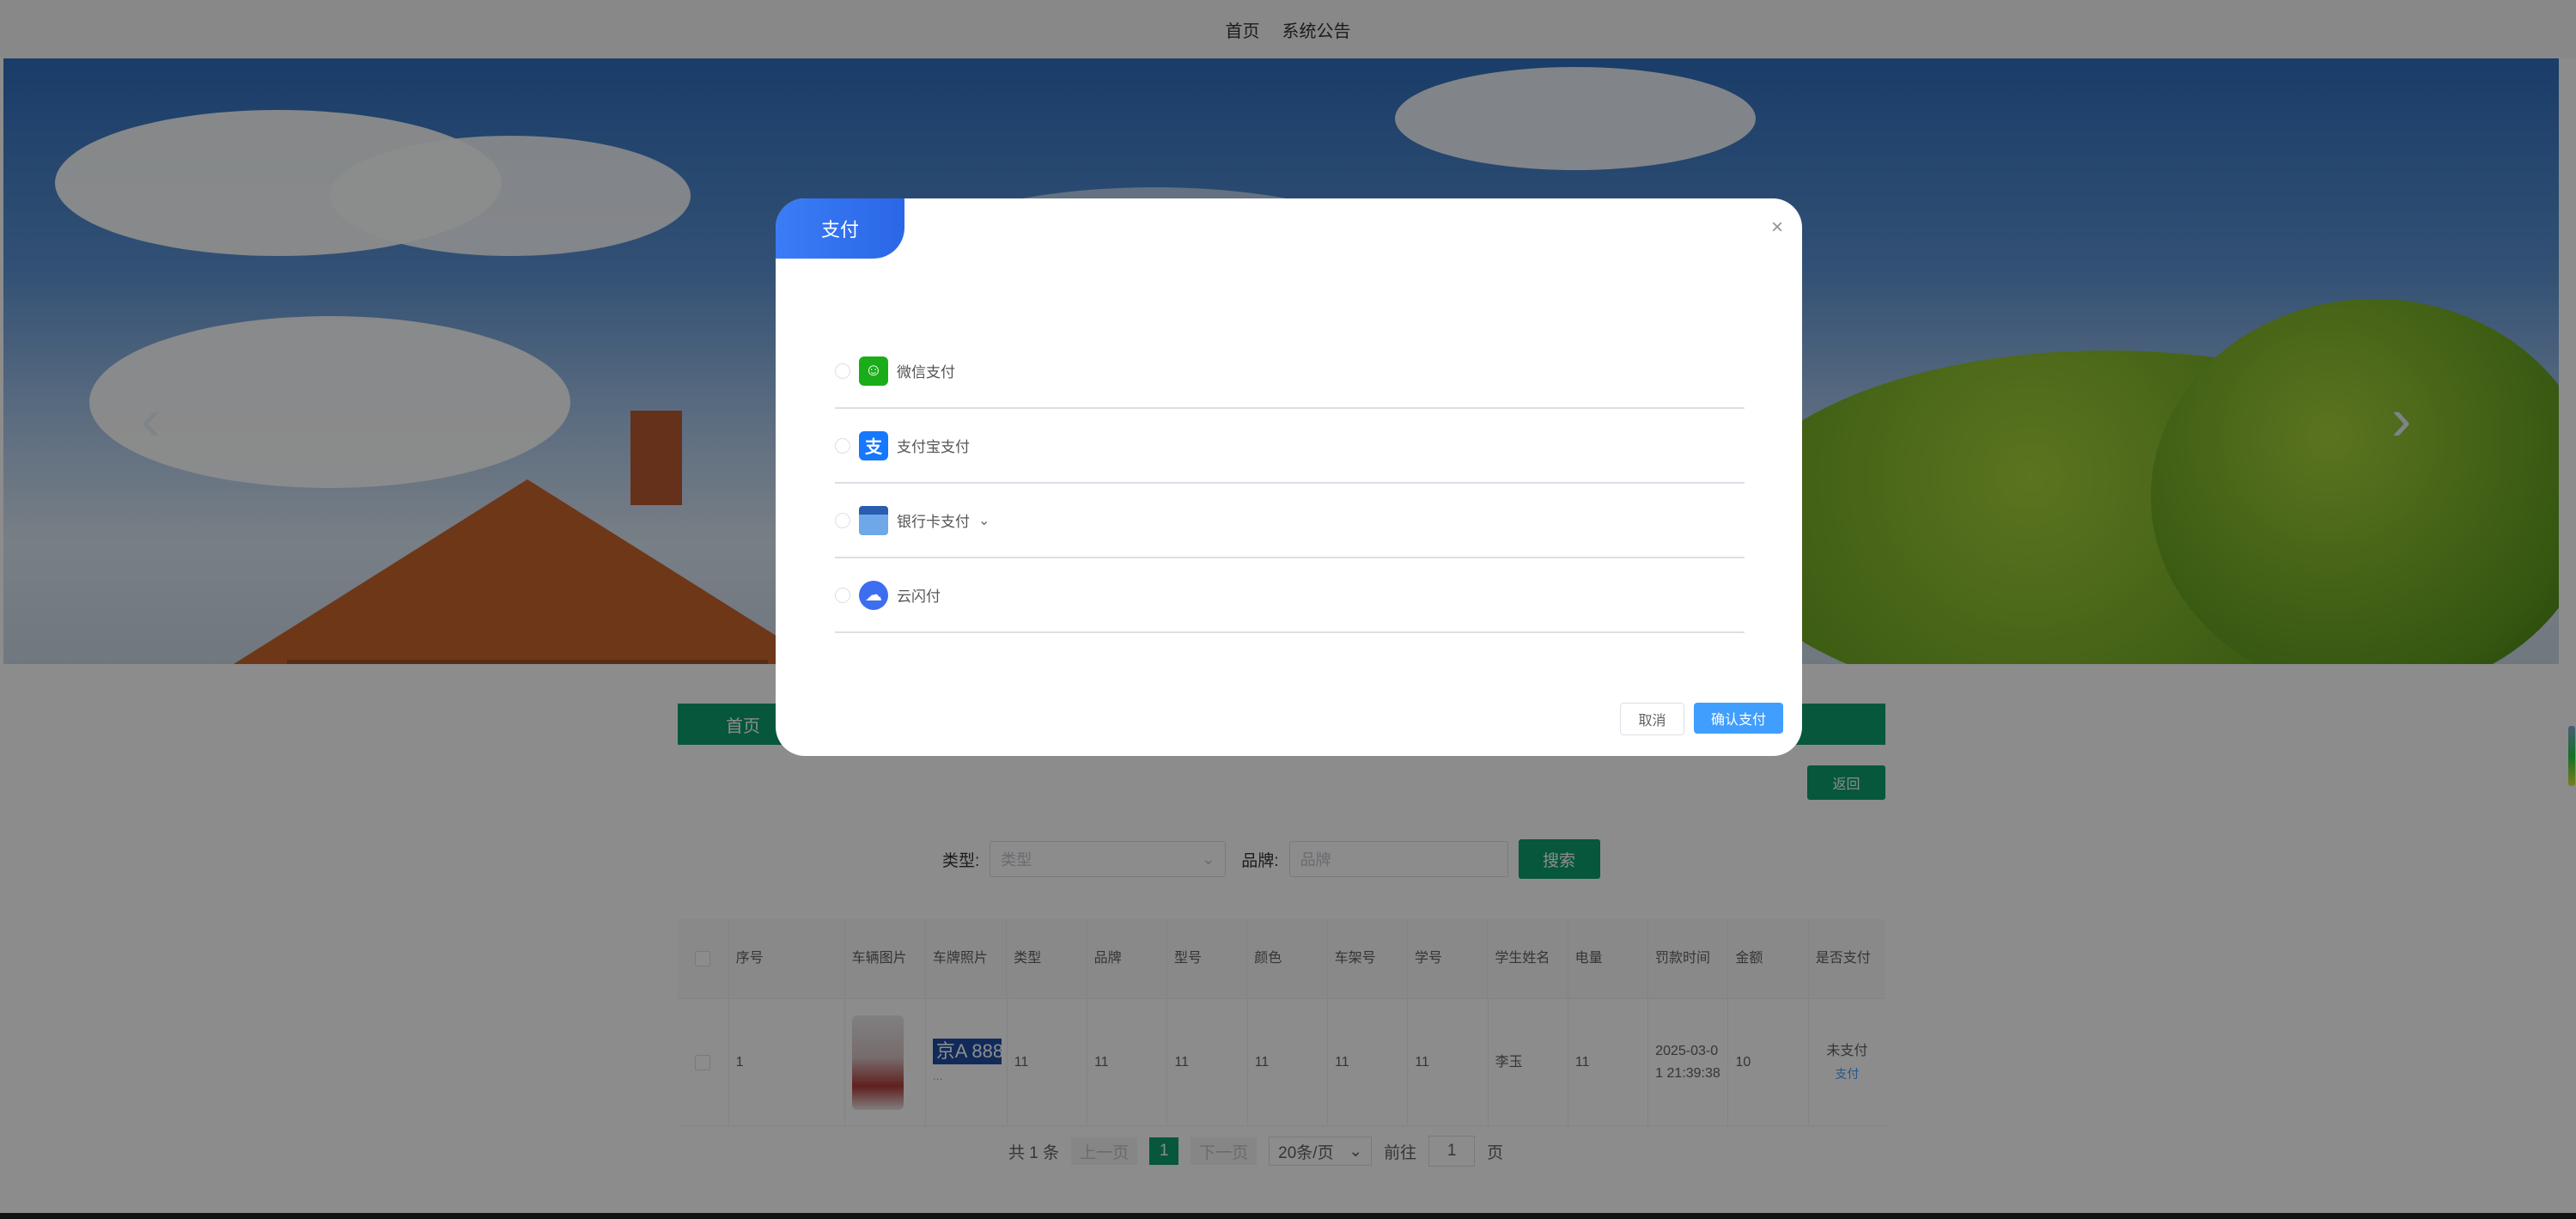 The height and width of the screenshot is (1219, 2576). What do you see at coordinates (1288, 1216) in the screenshot?
I see `footer-bar` at bounding box center [1288, 1216].